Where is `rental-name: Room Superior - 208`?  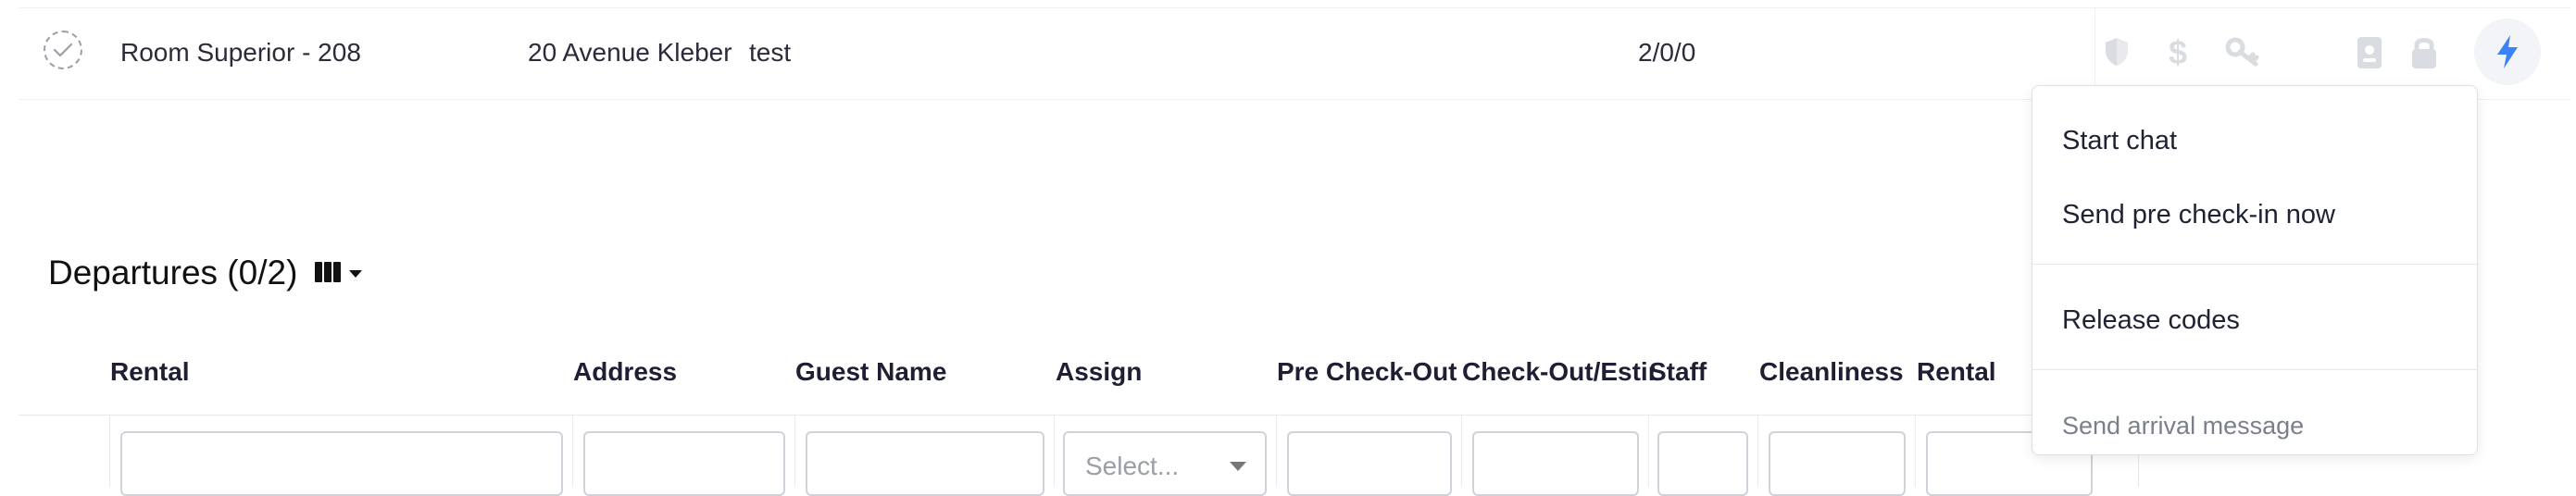 rental-name: Room Superior - 208 is located at coordinates (240, 53).